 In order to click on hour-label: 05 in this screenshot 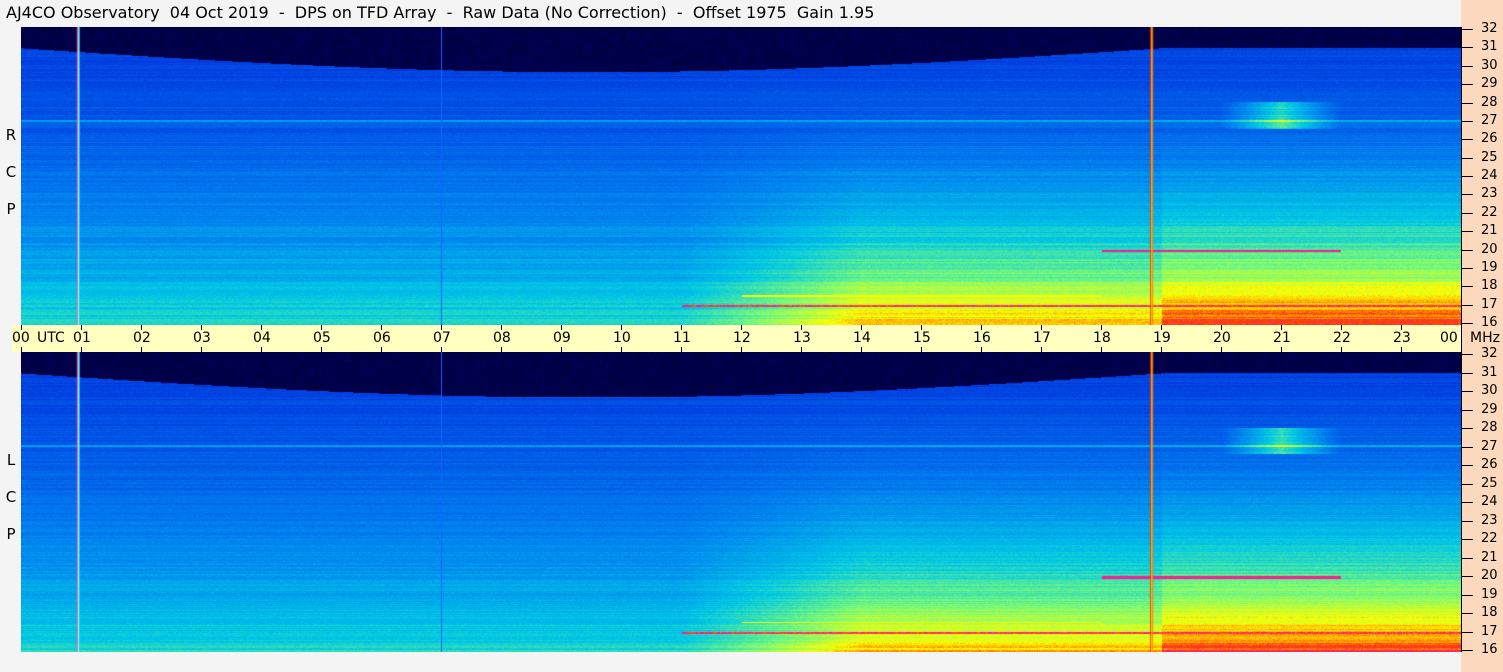, I will do `click(322, 338)`.